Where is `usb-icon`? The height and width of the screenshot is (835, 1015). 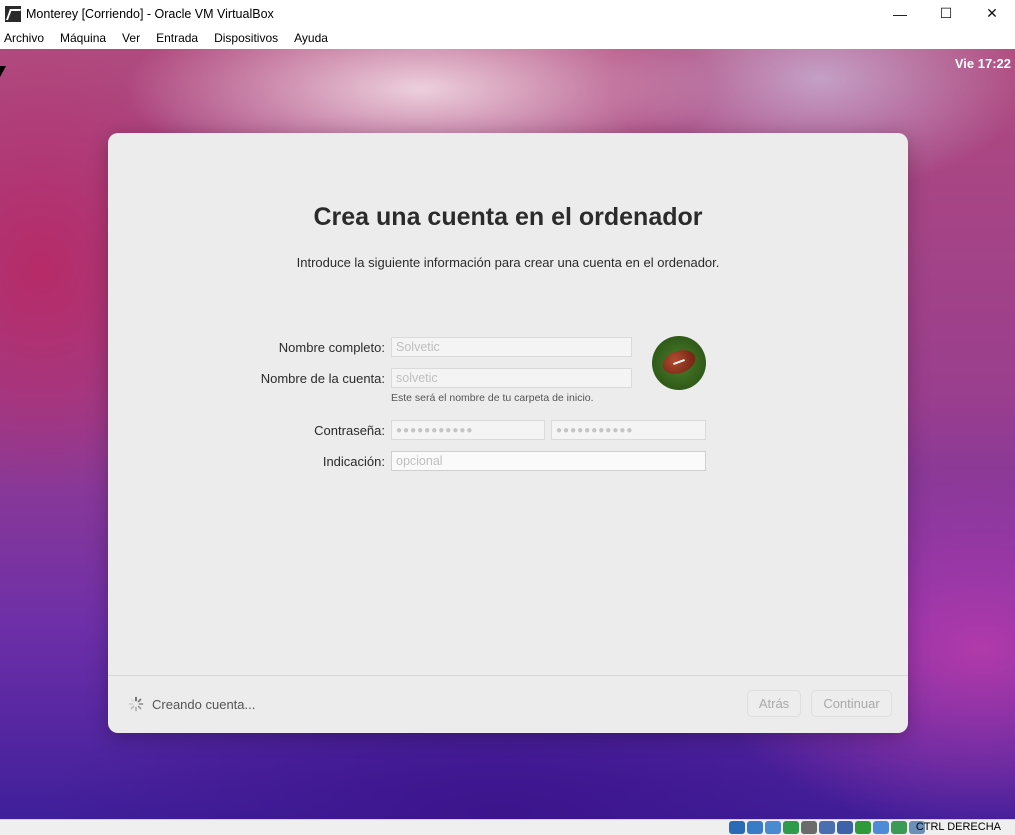 usb-icon is located at coordinates (809, 827).